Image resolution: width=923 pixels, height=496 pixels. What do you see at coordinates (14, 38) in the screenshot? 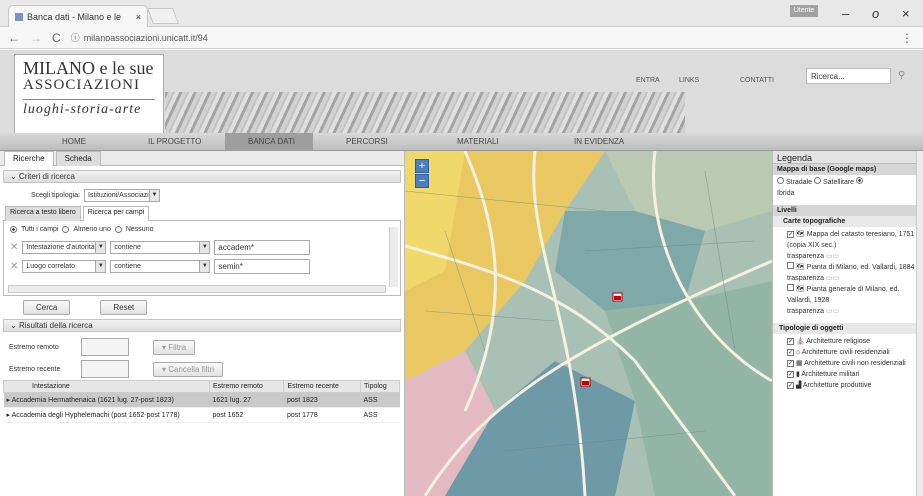
I see `back-icon: ←` at bounding box center [14, 38].